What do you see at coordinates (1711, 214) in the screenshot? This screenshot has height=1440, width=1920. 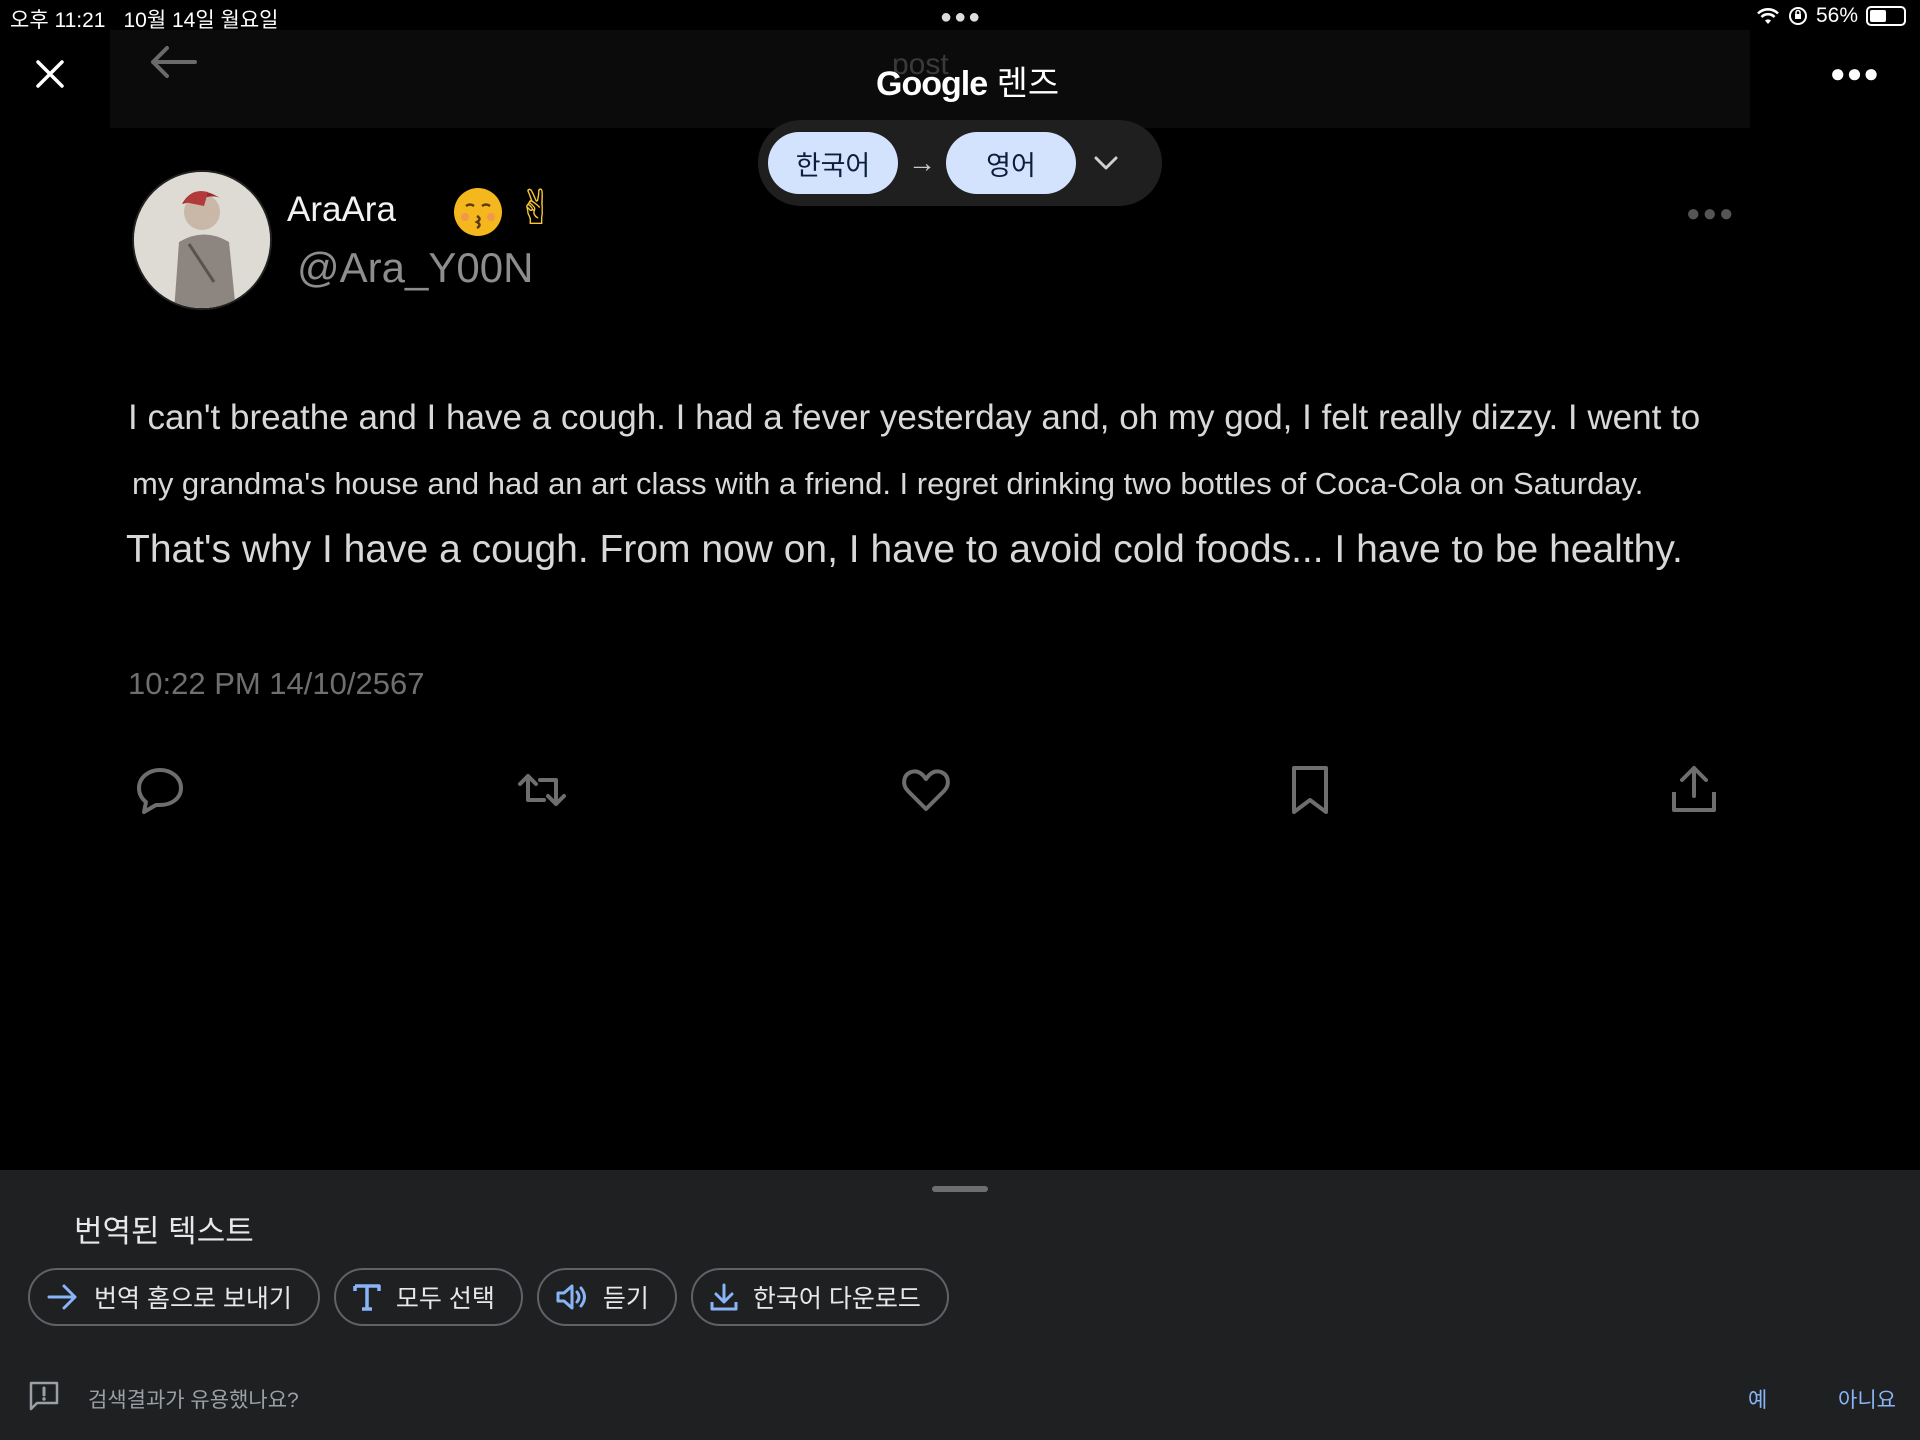 I see `tweet-more-icon: ●●●` at bounding box center [1711, 214].